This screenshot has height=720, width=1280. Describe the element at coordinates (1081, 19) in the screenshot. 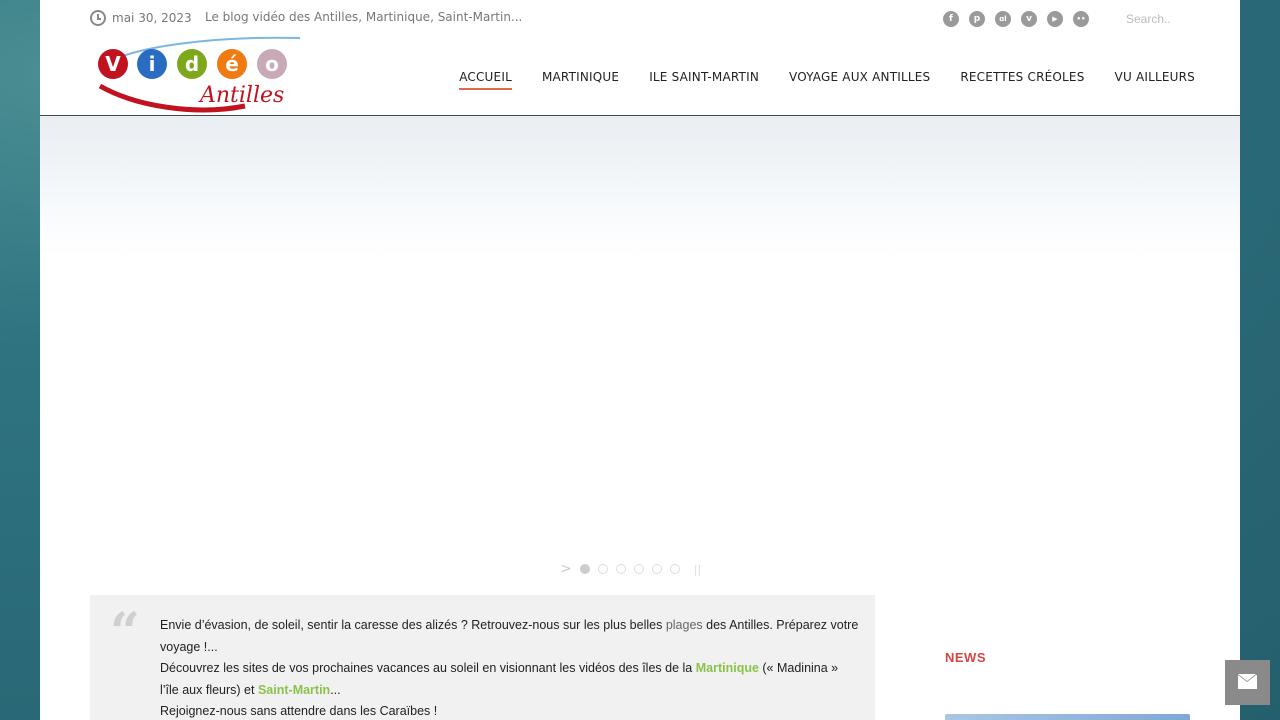

I see `flickr-icon: ••` at that location.